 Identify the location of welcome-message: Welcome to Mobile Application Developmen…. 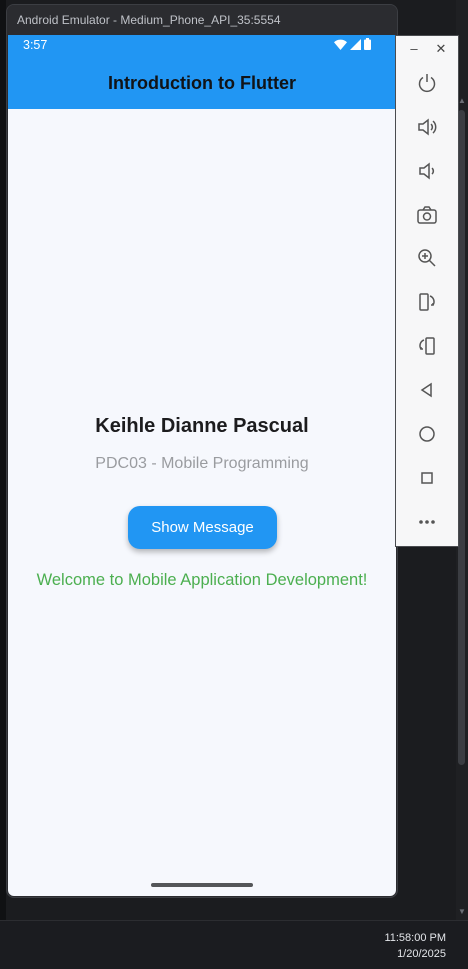
(202, 580).